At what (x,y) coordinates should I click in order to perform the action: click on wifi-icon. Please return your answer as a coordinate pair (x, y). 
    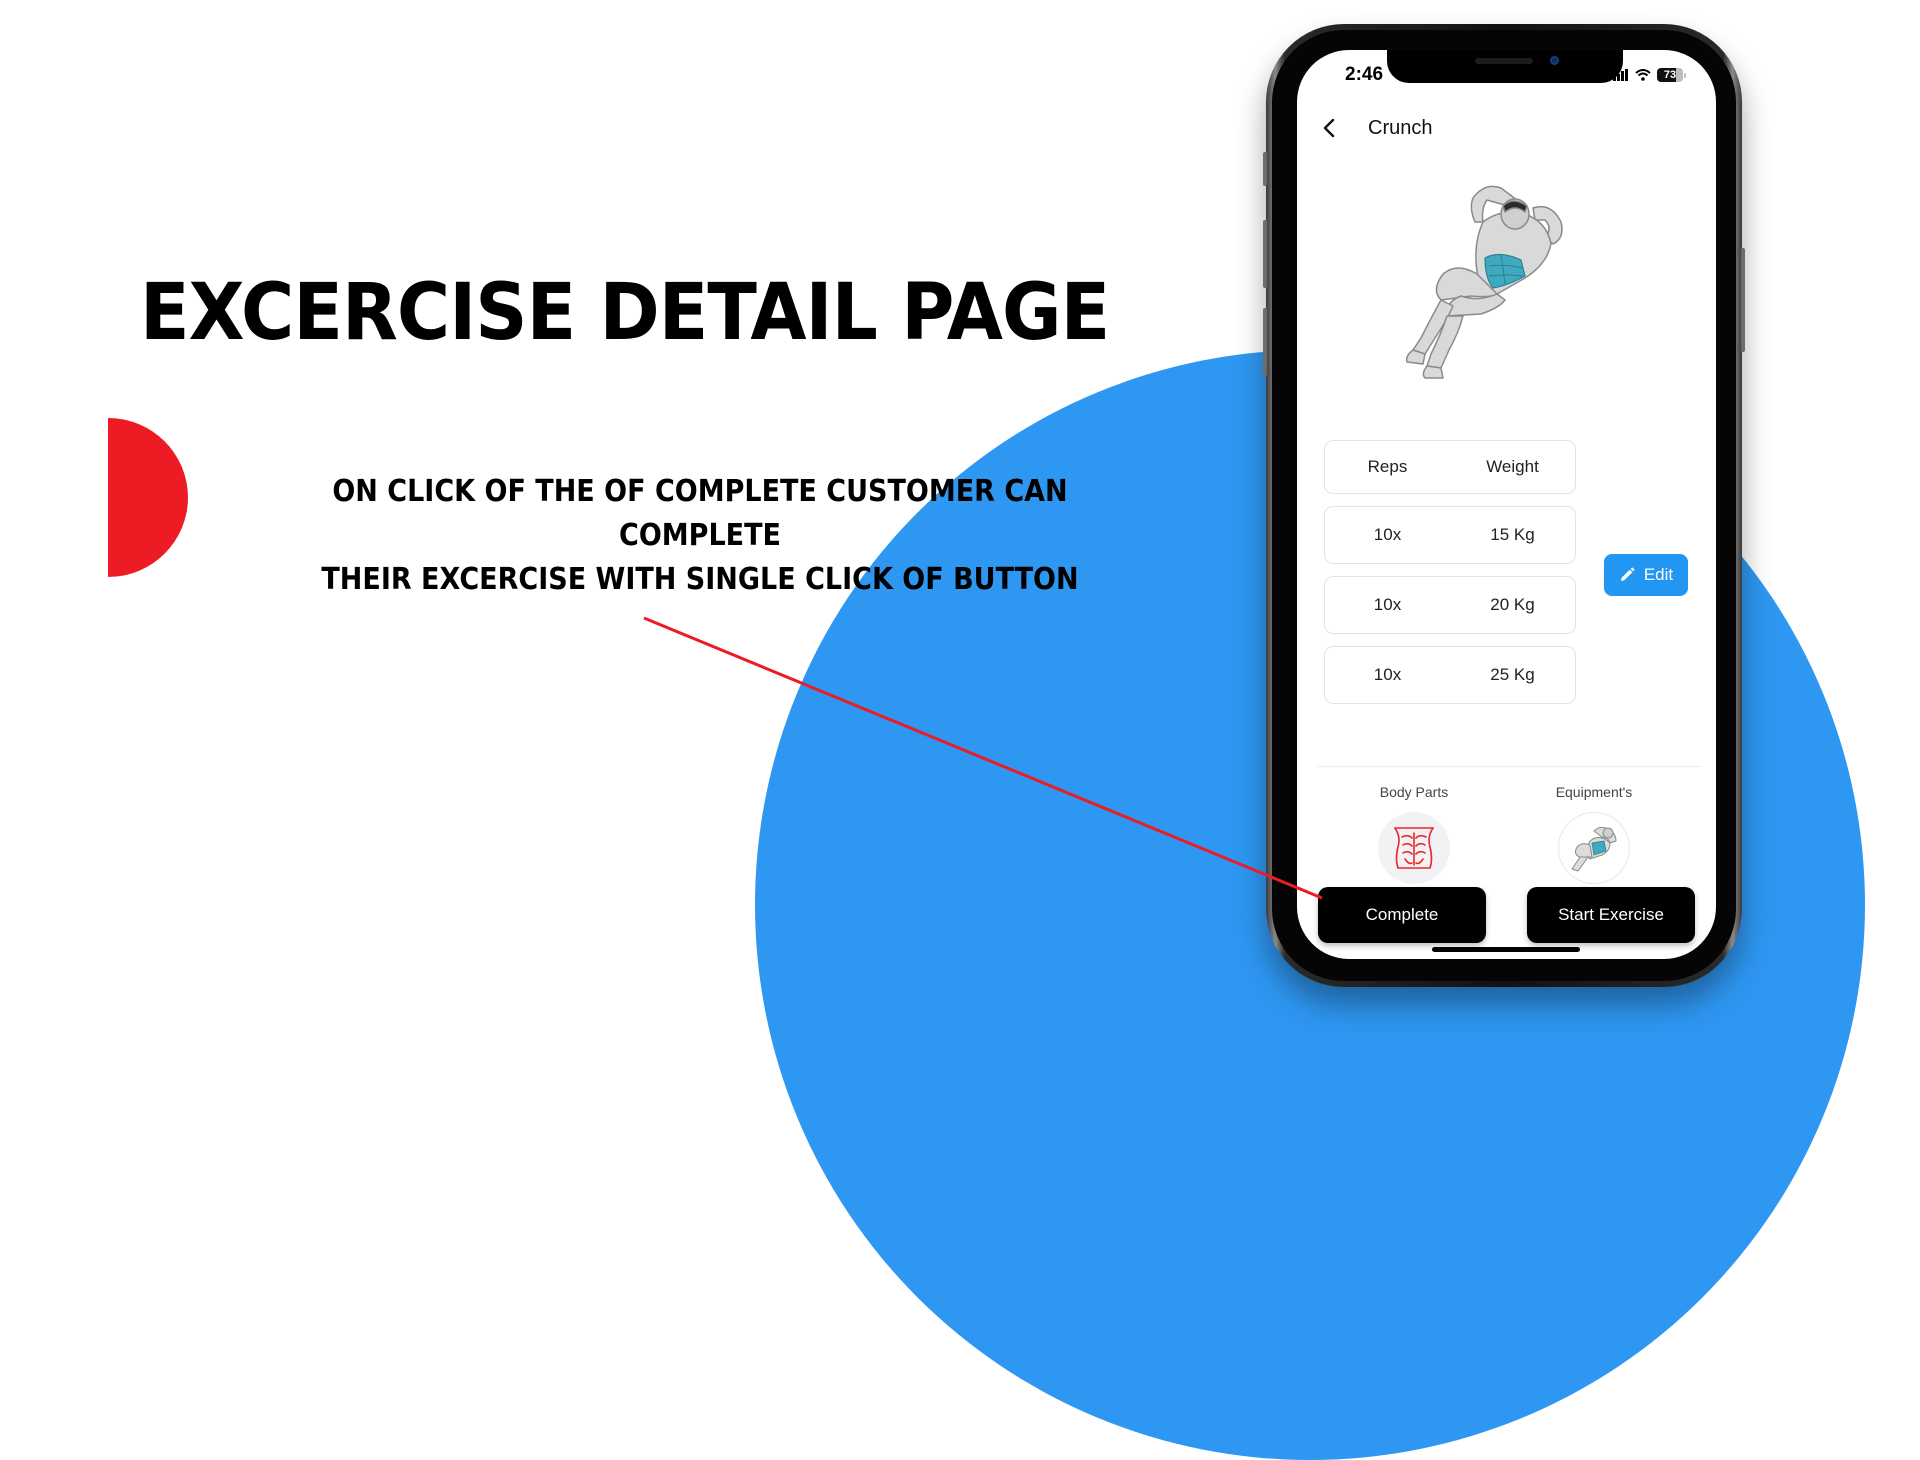
    Looking at the image, I should click on (1643, 75).